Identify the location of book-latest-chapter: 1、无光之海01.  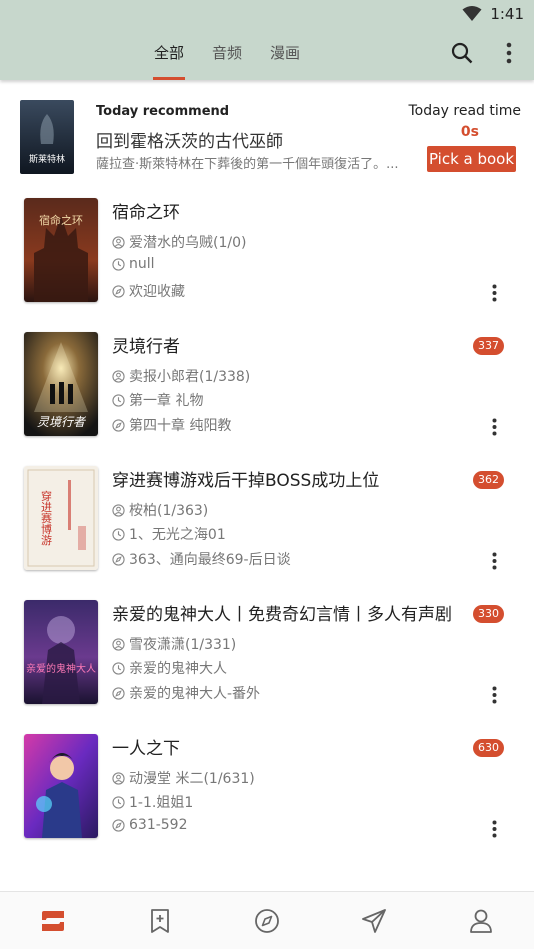
(169, 534).